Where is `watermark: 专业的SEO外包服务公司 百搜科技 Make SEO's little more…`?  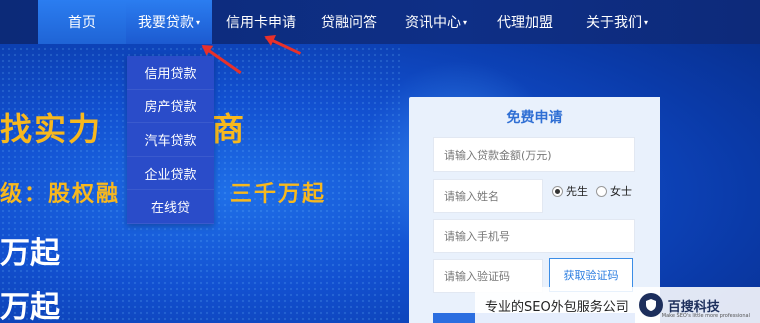 watermark: 专业的SEO外包服务公司 百搜科技 Make SEO's little more… is located at coordinates (617, 305).